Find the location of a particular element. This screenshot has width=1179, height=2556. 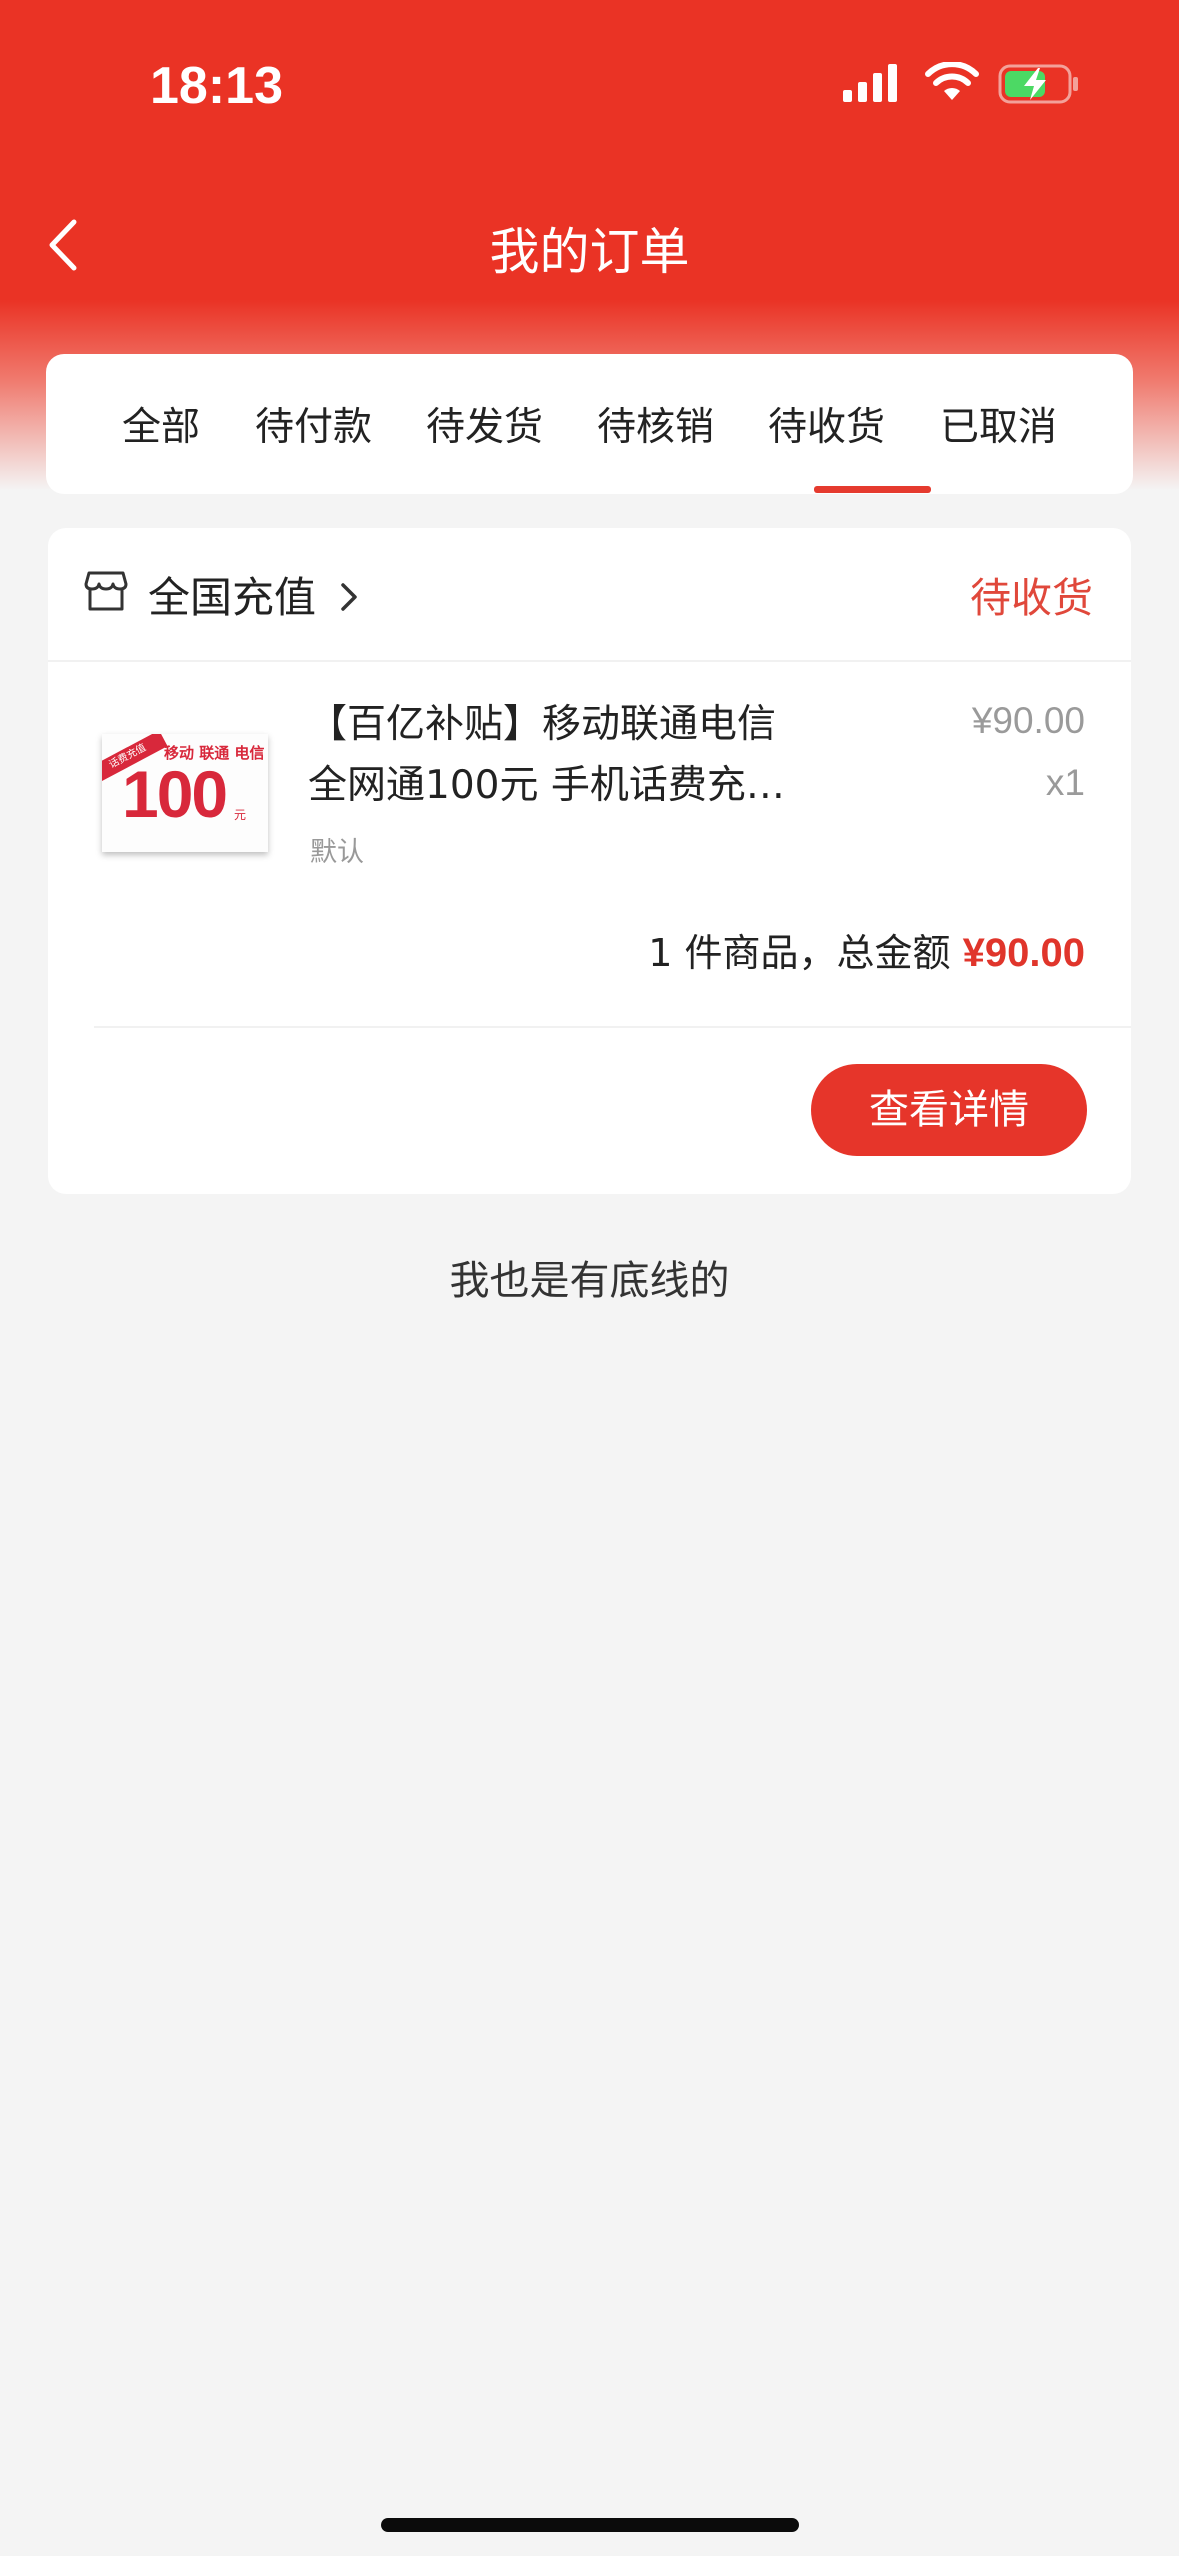

active-tab-indicator is located at coordinates (872, 489).